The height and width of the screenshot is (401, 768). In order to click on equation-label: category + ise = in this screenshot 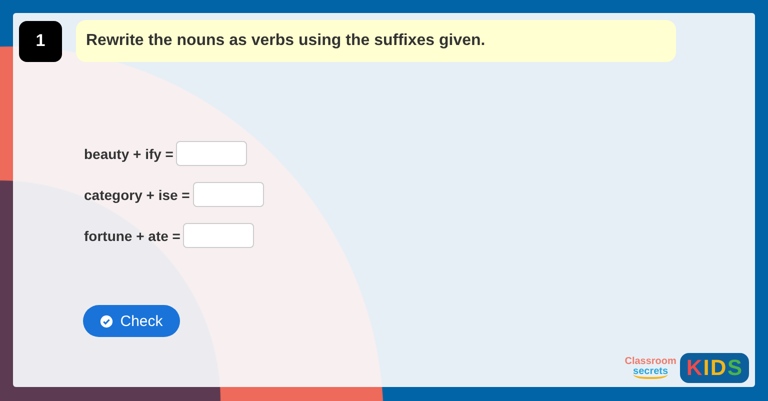, I will do `click(137, 194)`.